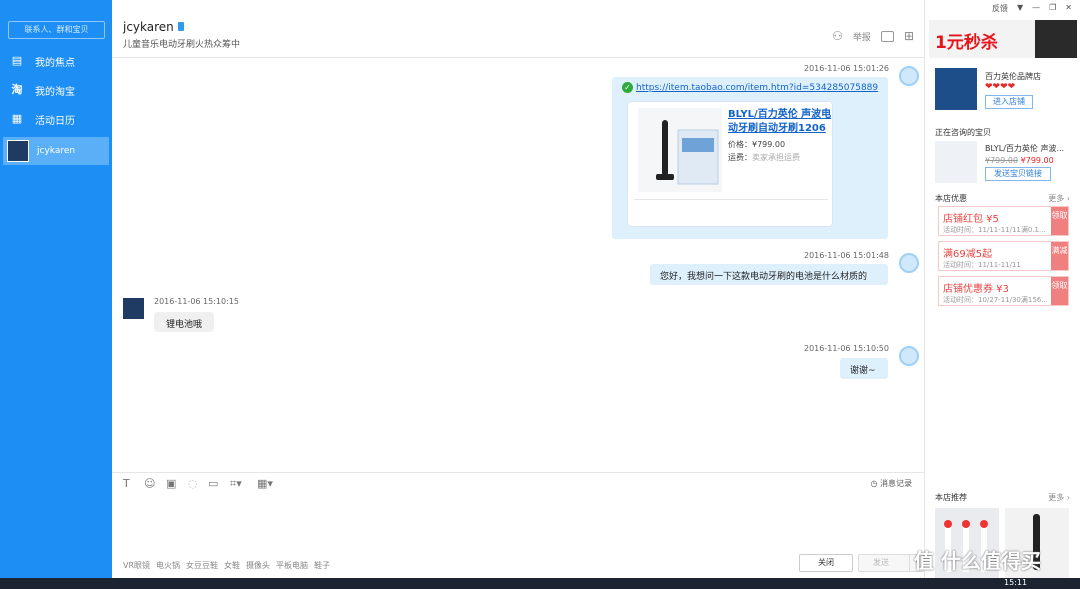  I want to click on header-tools: ⚇ 举报 ⊞, so click(873, 36).